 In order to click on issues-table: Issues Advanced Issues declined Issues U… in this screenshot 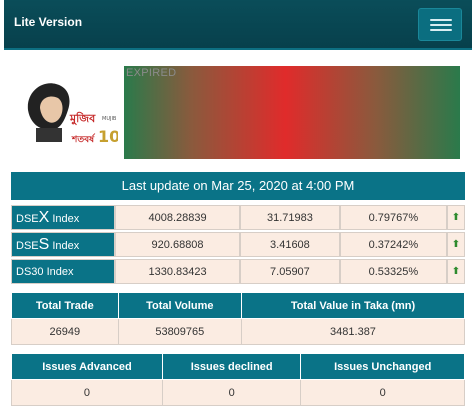, I will do `click(238, 379)`.